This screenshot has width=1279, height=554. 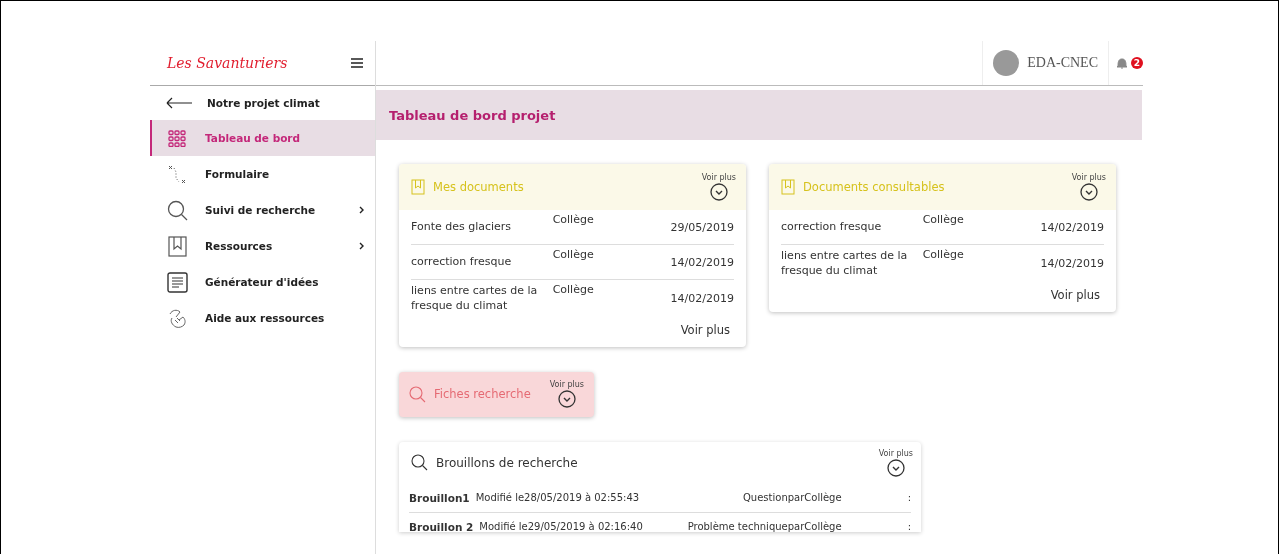 I want to click on card-title: Fiches recherche, so click(x=482, y=394).